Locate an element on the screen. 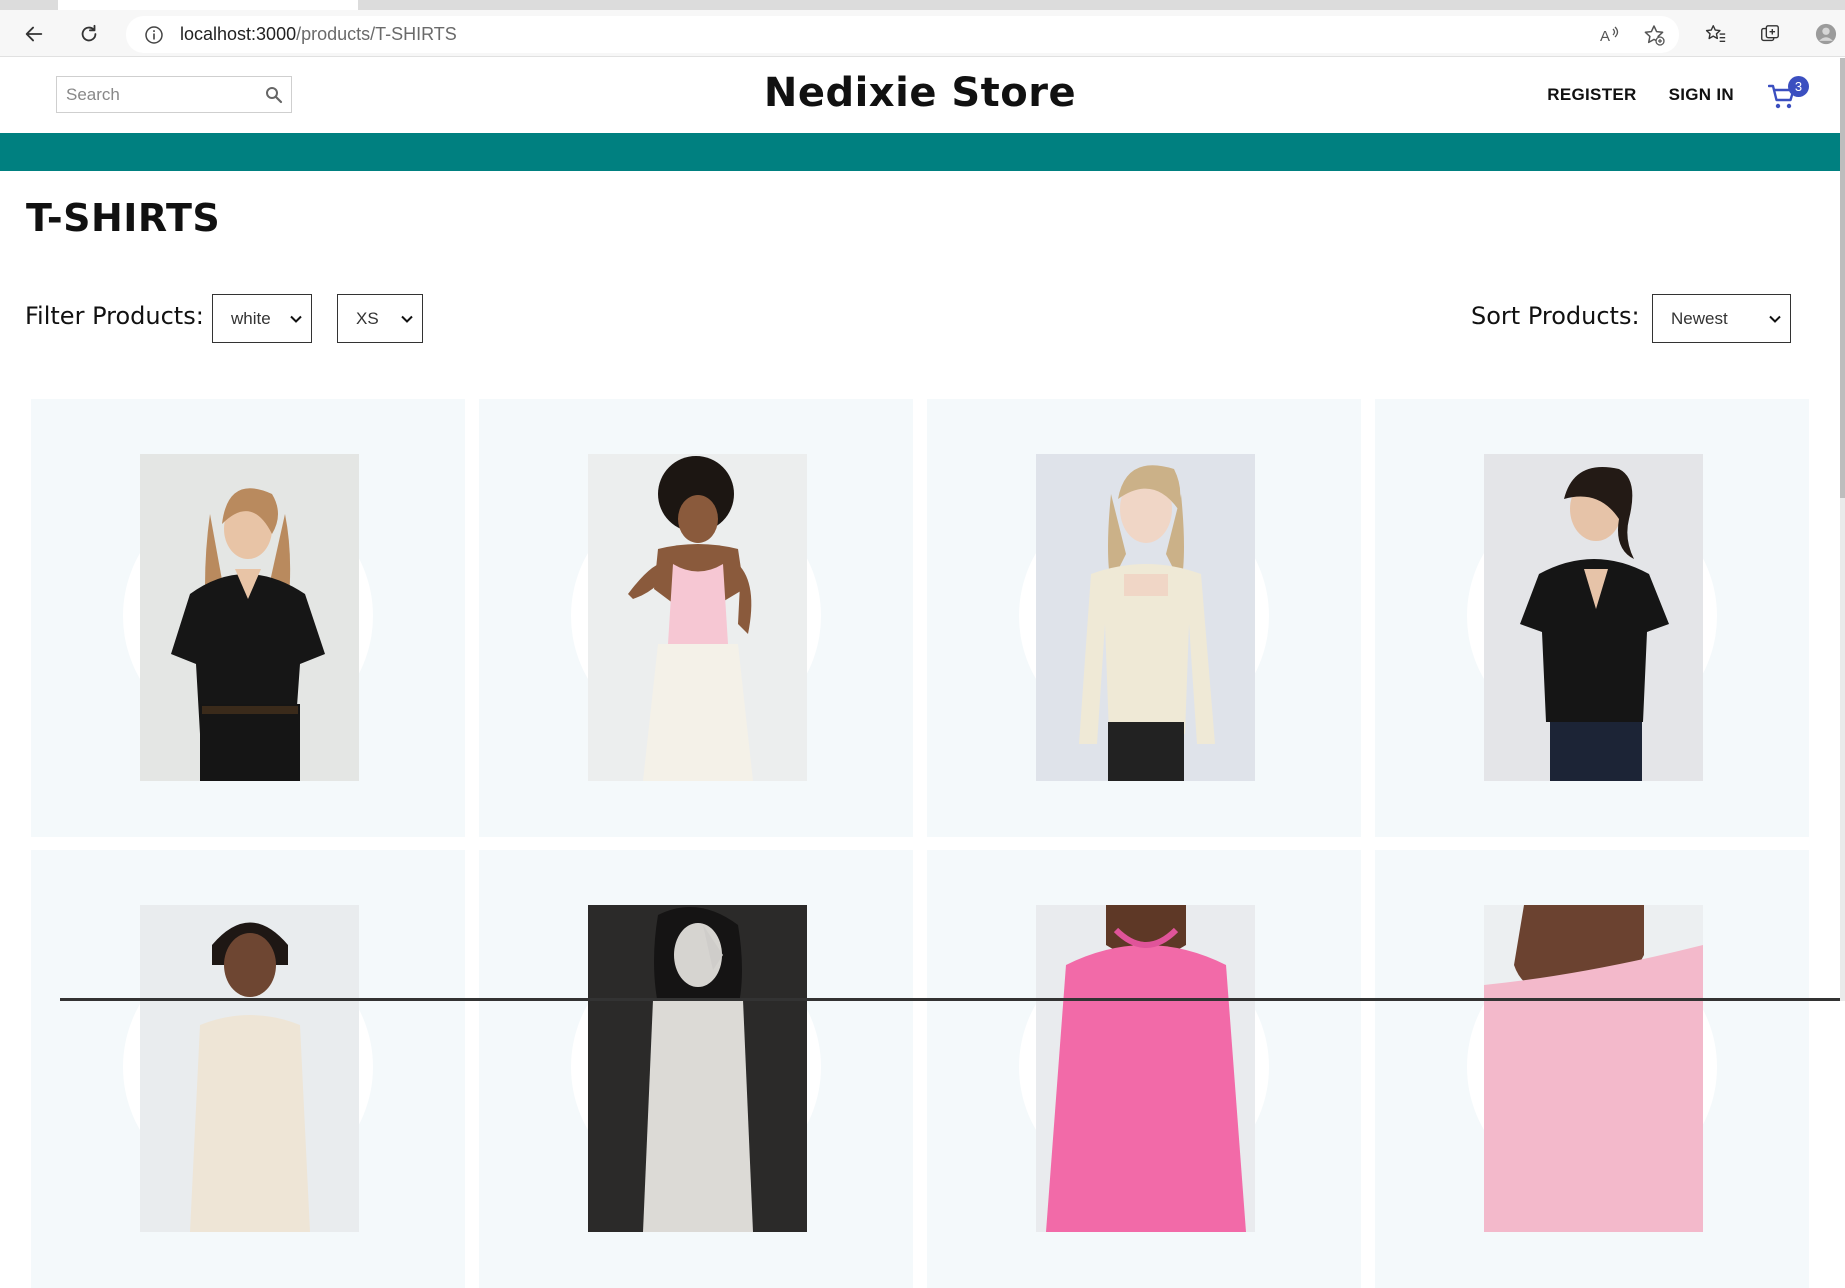 This screenshot has height=1288, width=1845. color-filter-select: white is located at coordinates (262, 318).